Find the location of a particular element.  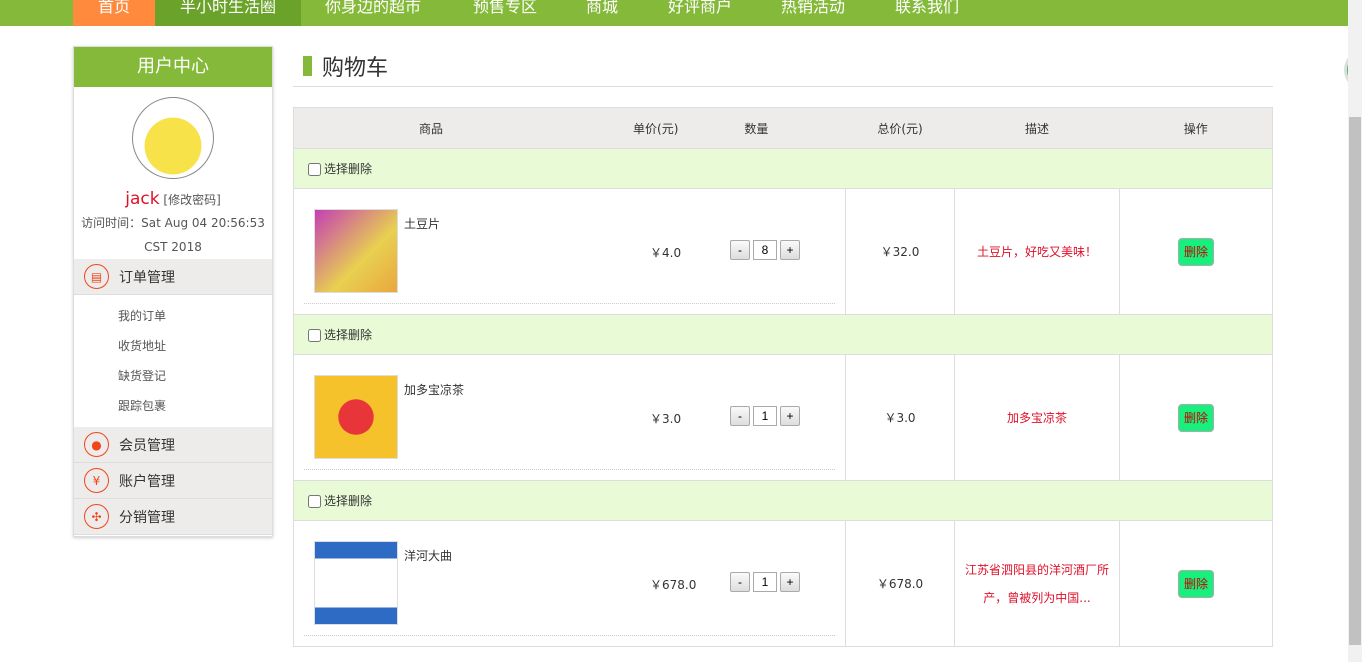

sidebar-title: 用户中心 is located at coordinates (173, 67).